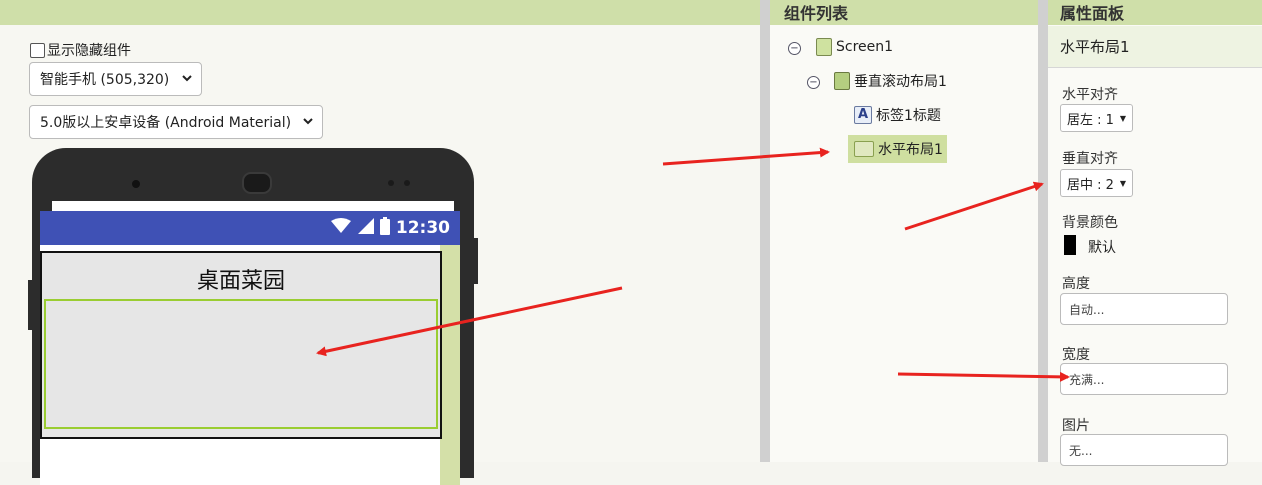 The height and width of the screenshot is (485, 1262). Describe the element at coordinates (365, 228) in the screenshot. I see `signal-icon` at that location.